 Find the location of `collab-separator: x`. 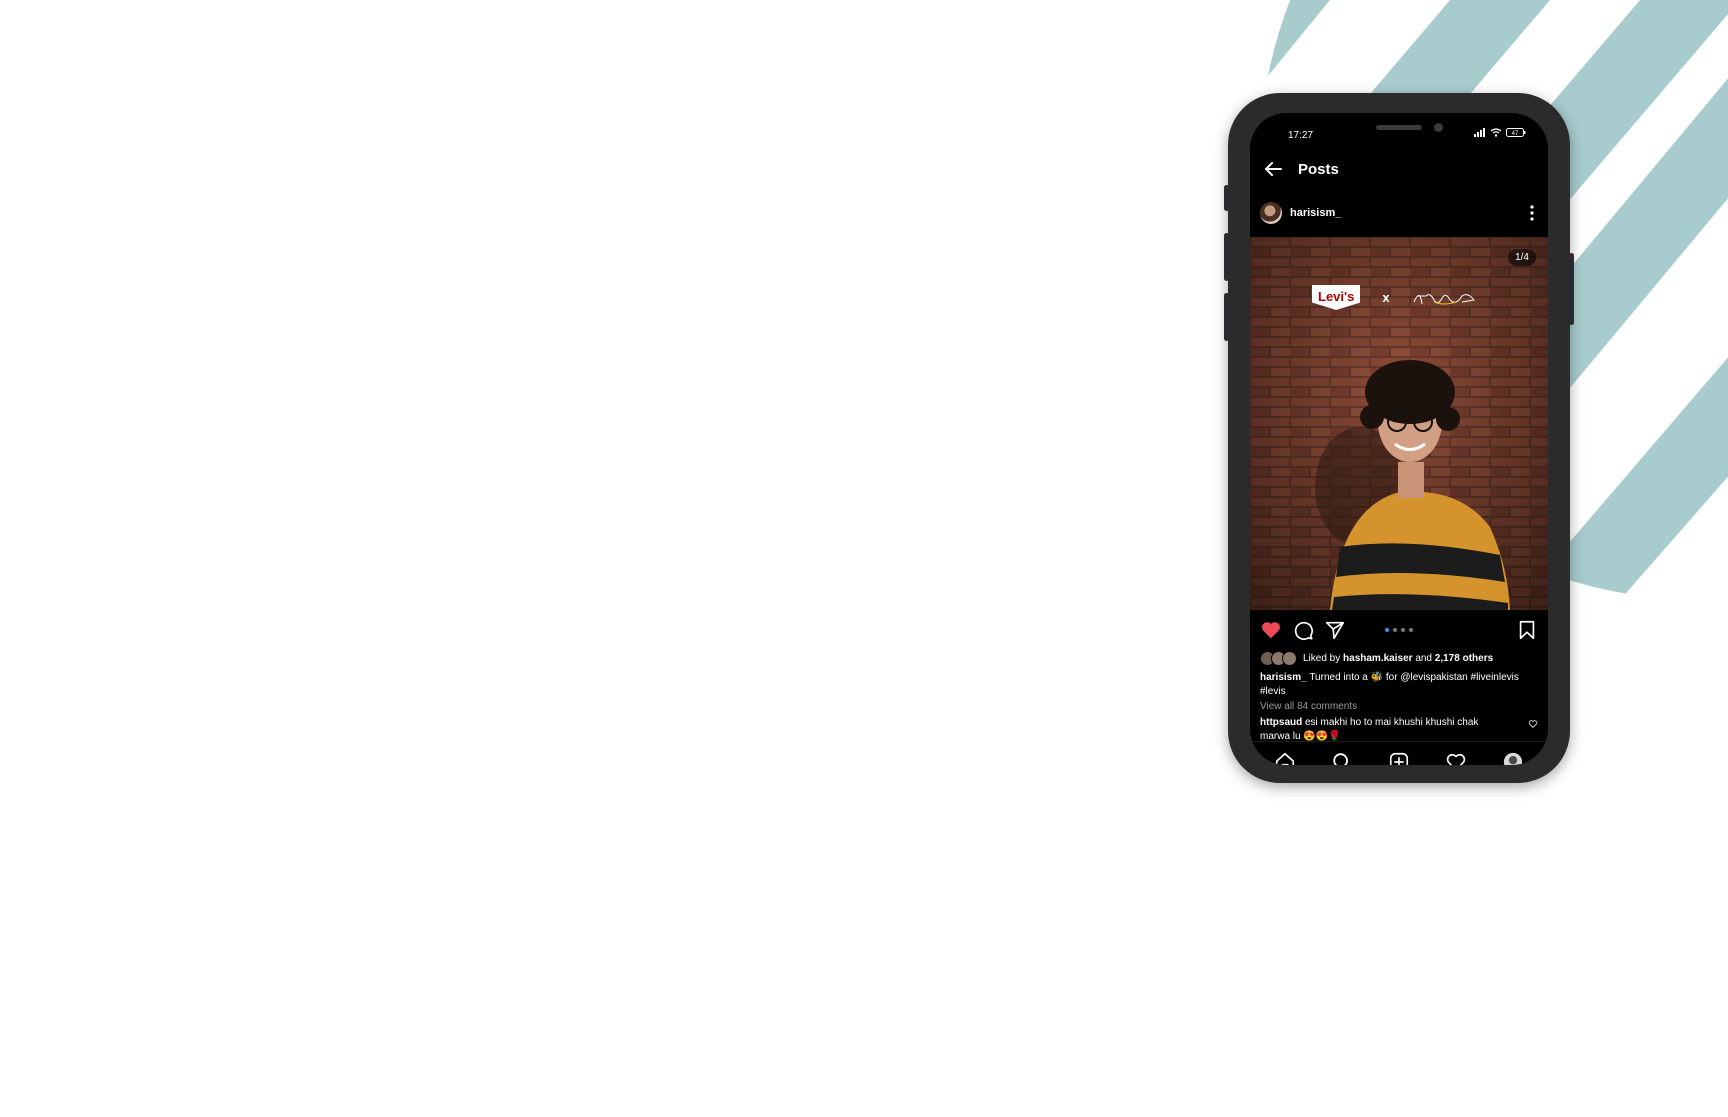

collab-separator: x is located at coordinates (1386, 297).